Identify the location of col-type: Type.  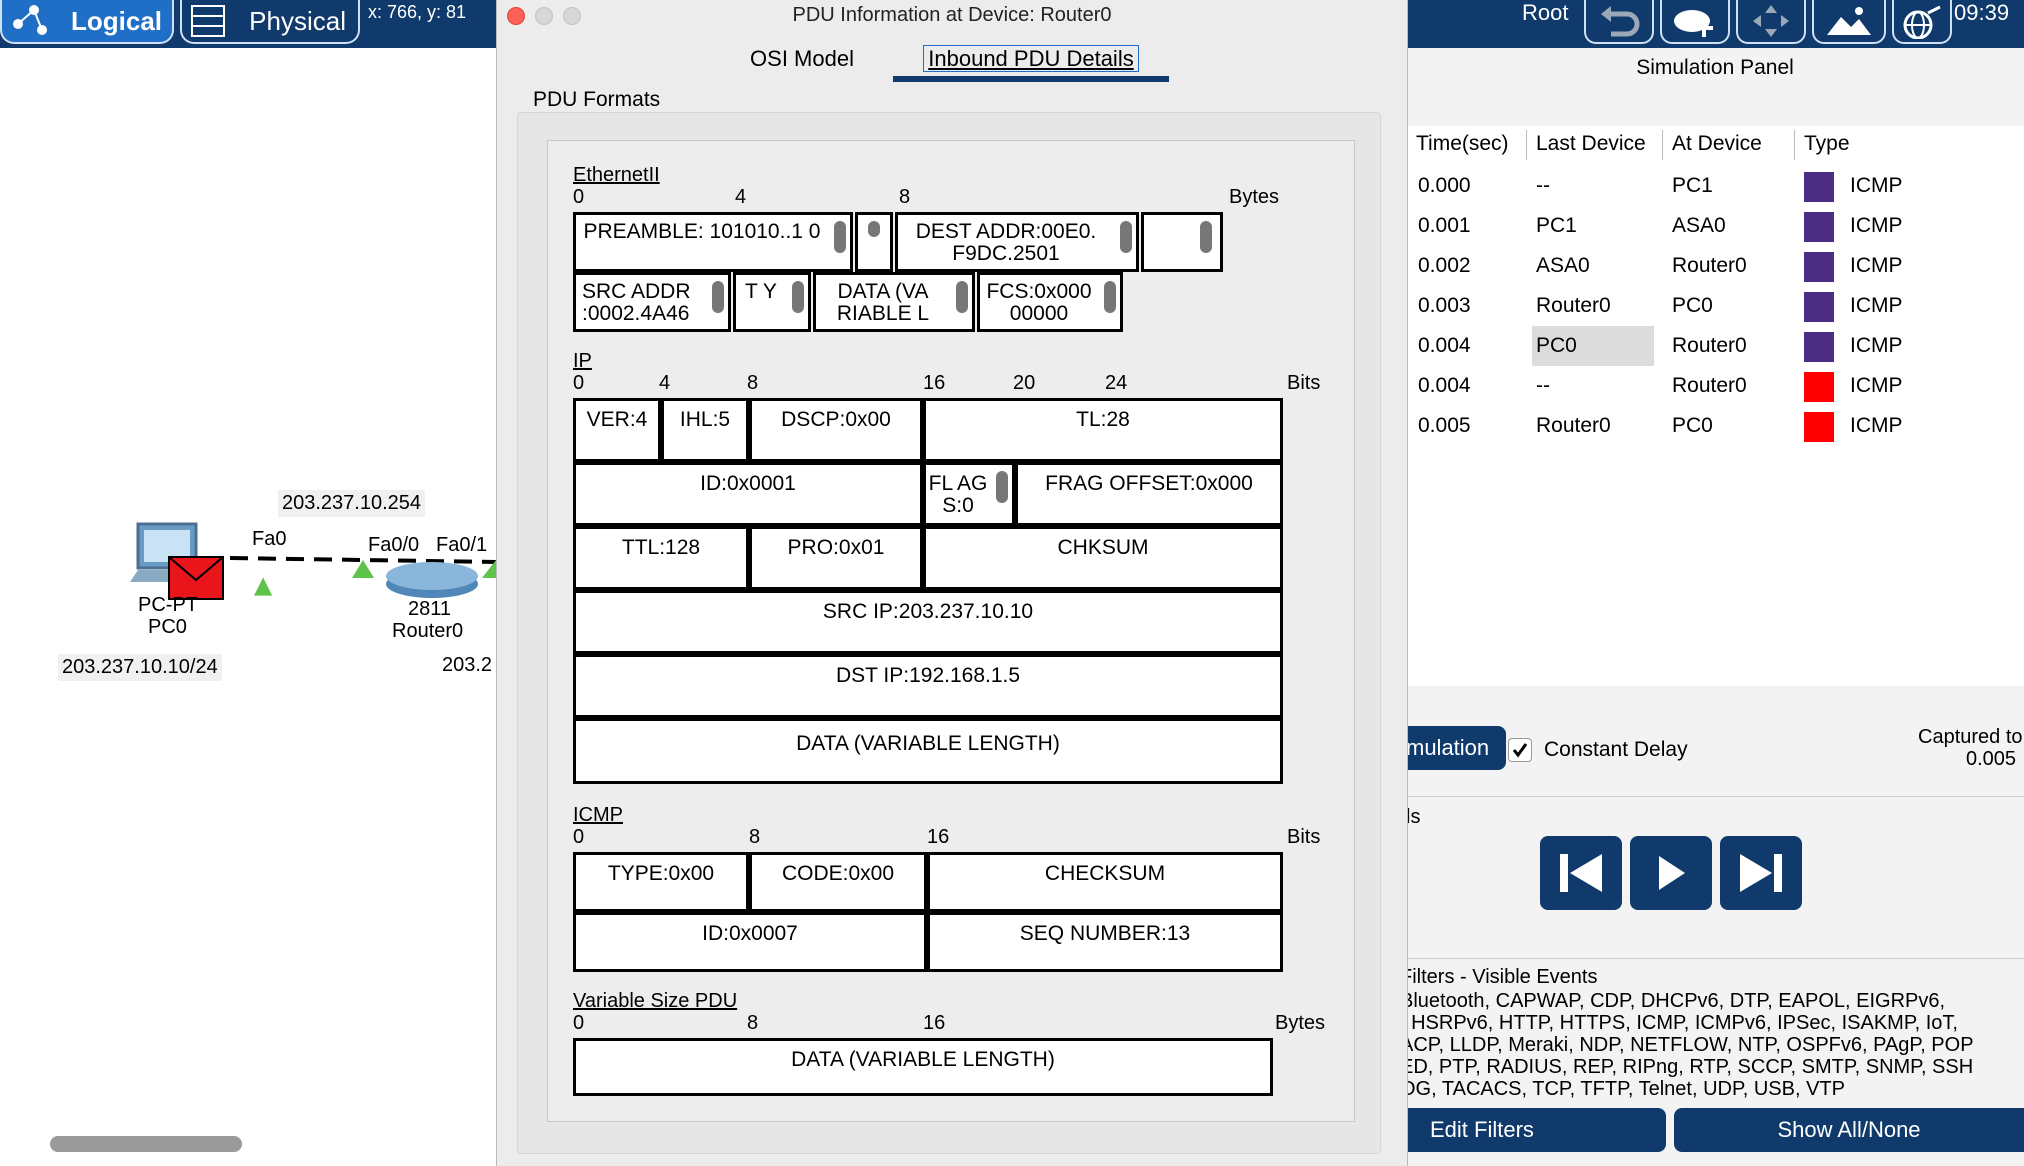
(1827, 144).